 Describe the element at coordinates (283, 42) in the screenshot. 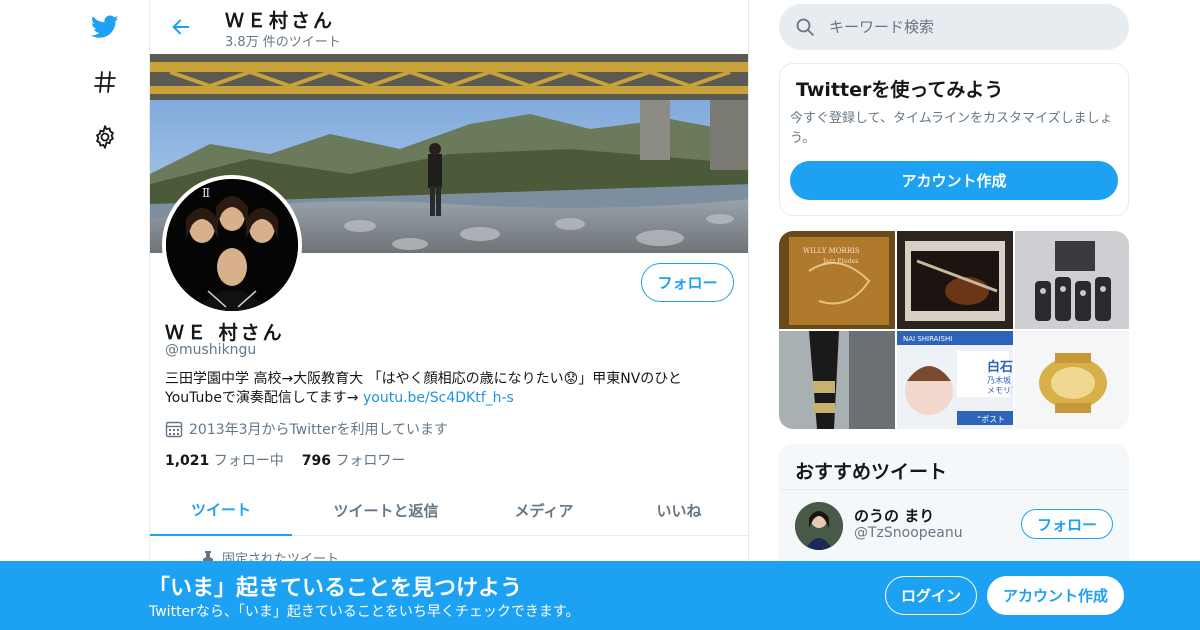

I see `header-tweet-count: 3.8万 件のツイート` at that location.